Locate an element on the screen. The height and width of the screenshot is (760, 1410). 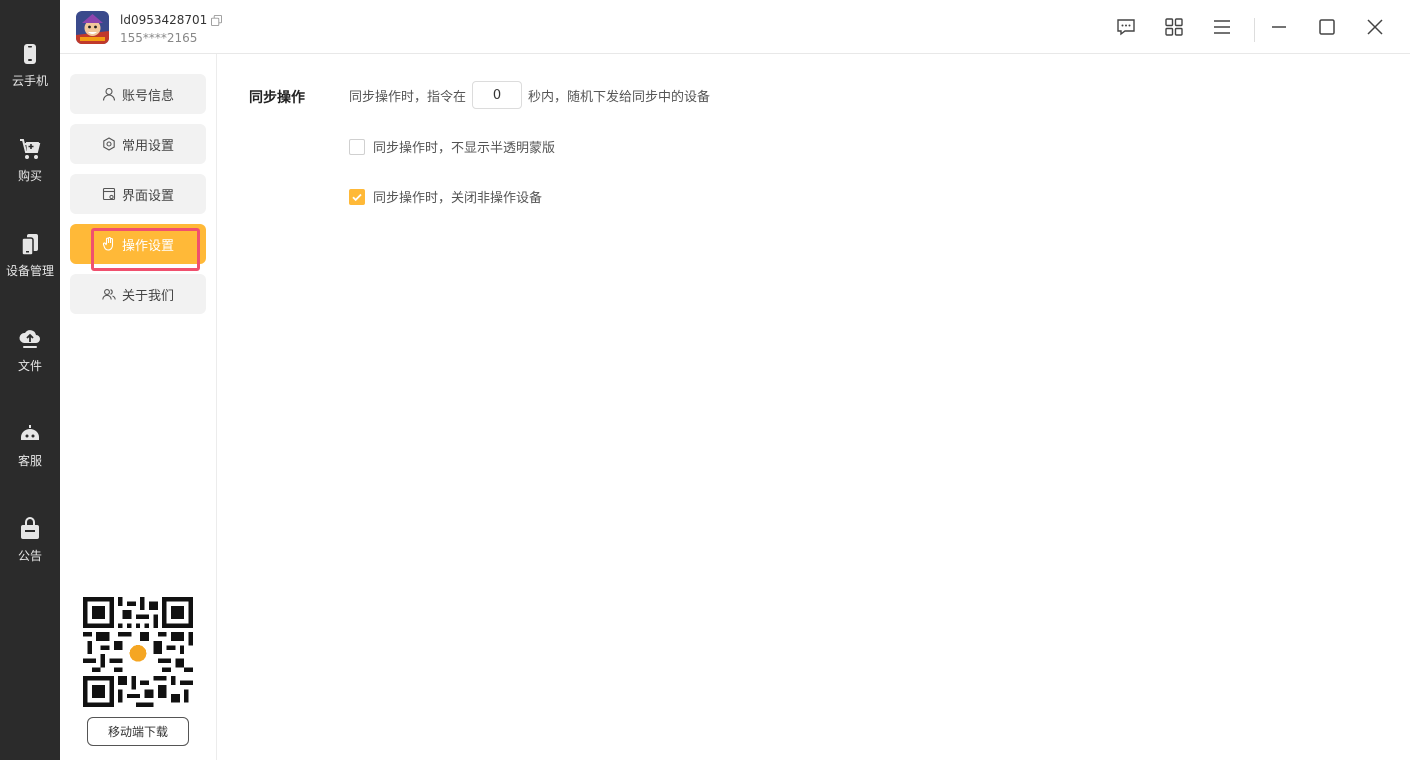
cloud-upload-icon is located at coordinates (29, 339).